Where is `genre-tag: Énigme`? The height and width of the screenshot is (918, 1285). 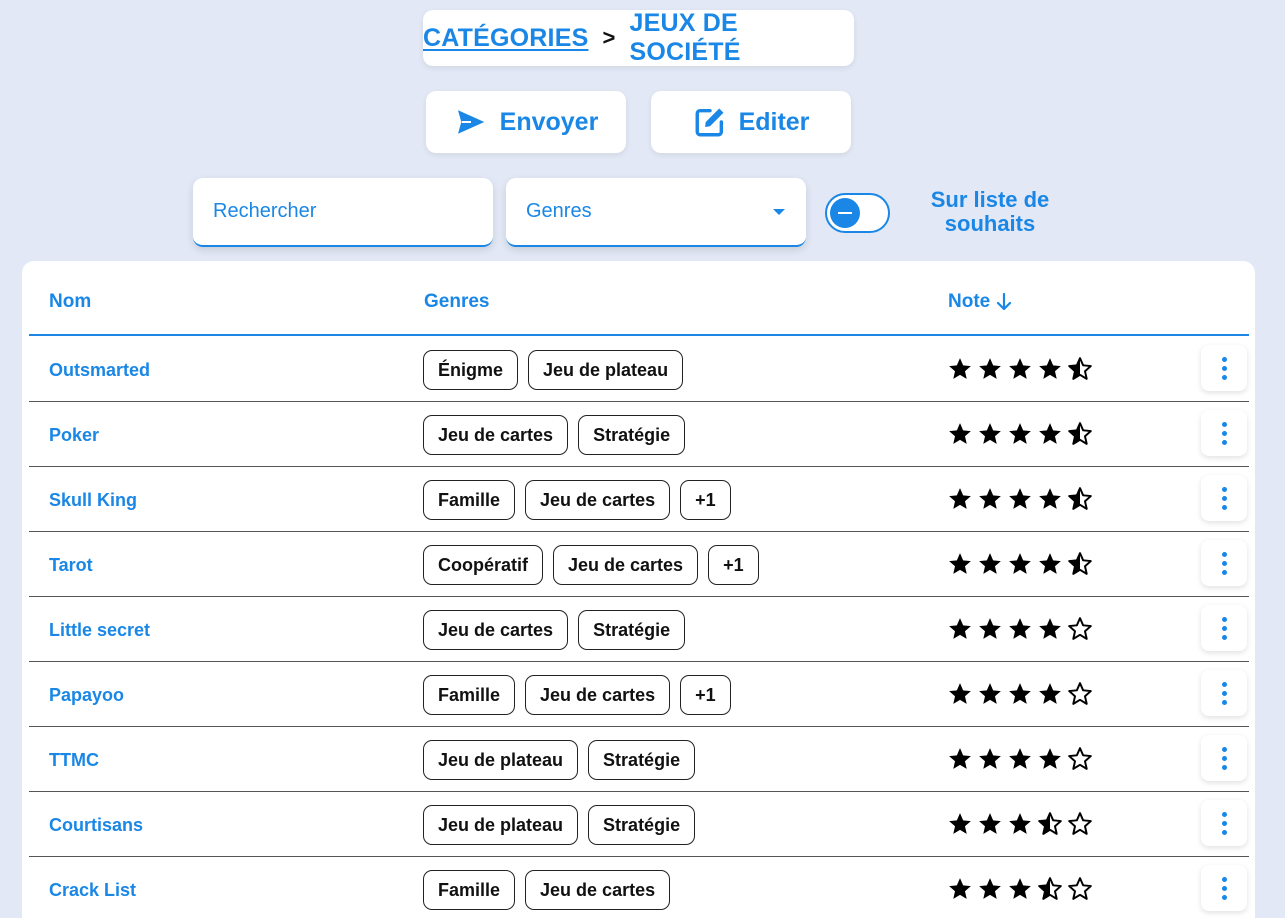 genre-tag: Énigme is located at coordinates (471, 370).